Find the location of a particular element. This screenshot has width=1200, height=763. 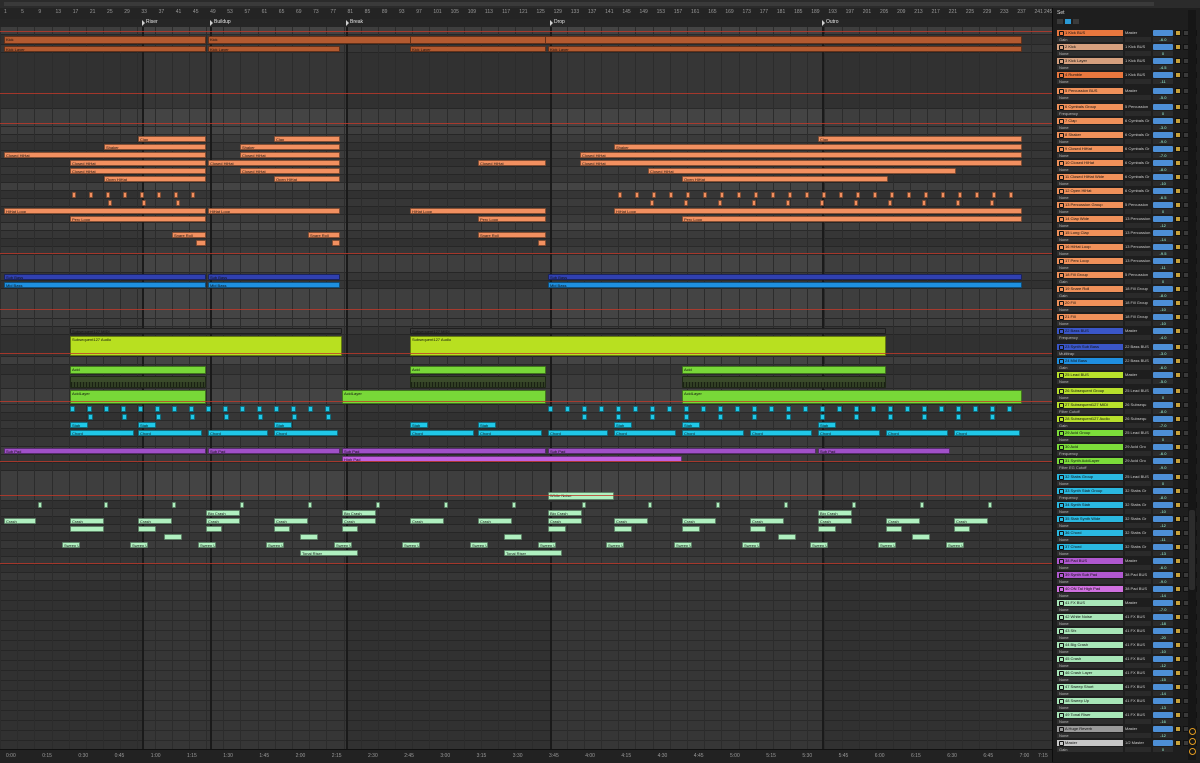

track-header: 35 Stab Synth Wide None 32 Stabs Gr -12 is located at coordinates (1127, 523).